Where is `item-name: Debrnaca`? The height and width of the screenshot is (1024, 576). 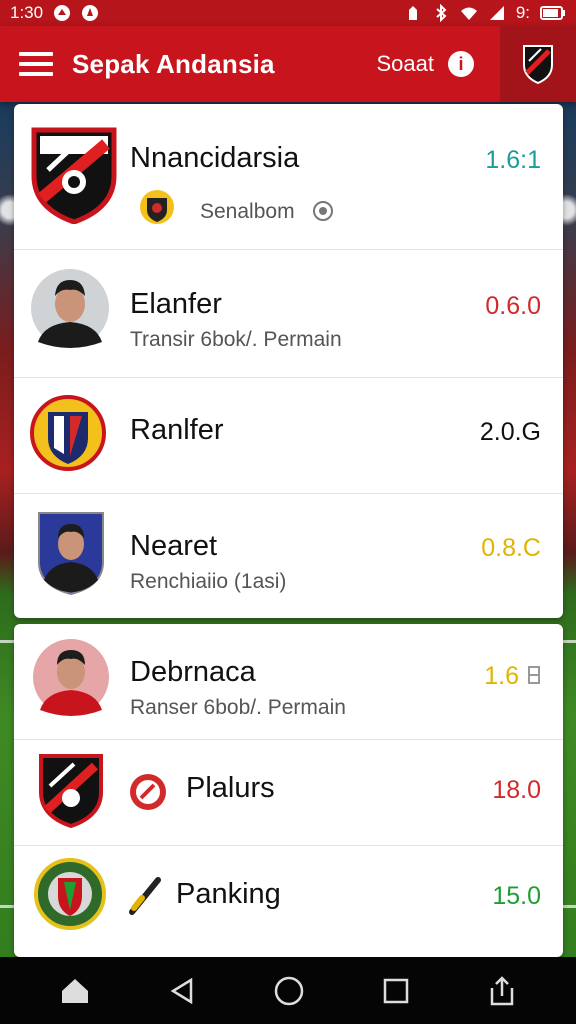 item-name: Debrnaca is located at coordinates (193, 672).